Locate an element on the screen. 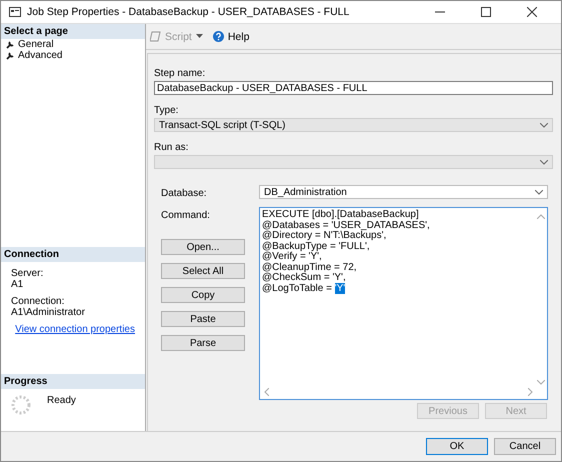 The width and height of the screenshot is (562, 462). window-icon is located at coordinates (15, 12).